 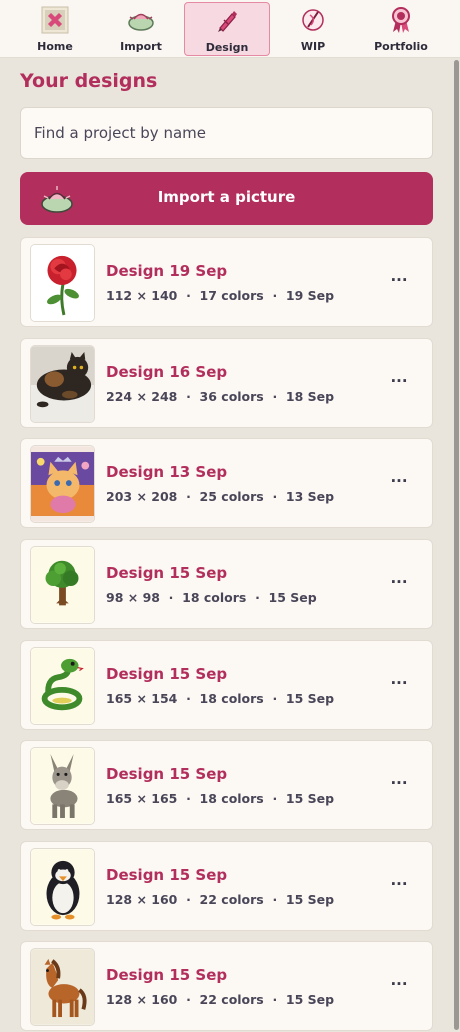 I want to click on nav-import: Import, so click(x=141, y=29).